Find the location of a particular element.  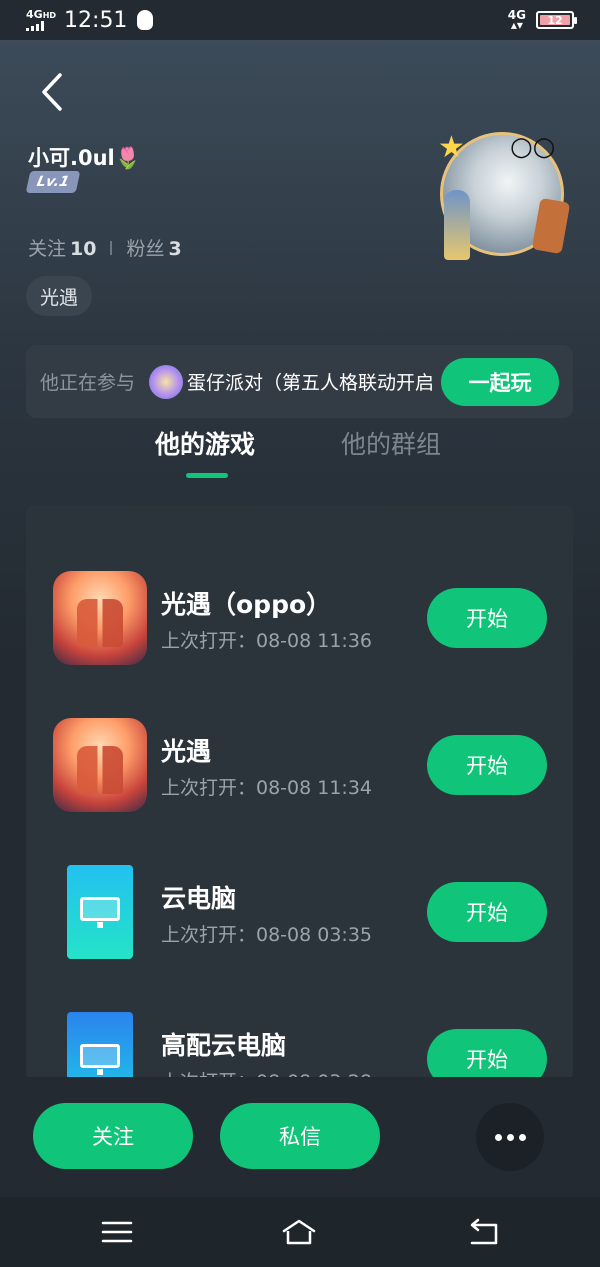

playing-game-name: 蛋仔派对（第五人格联动开启 is located at coordinates (311, 383).